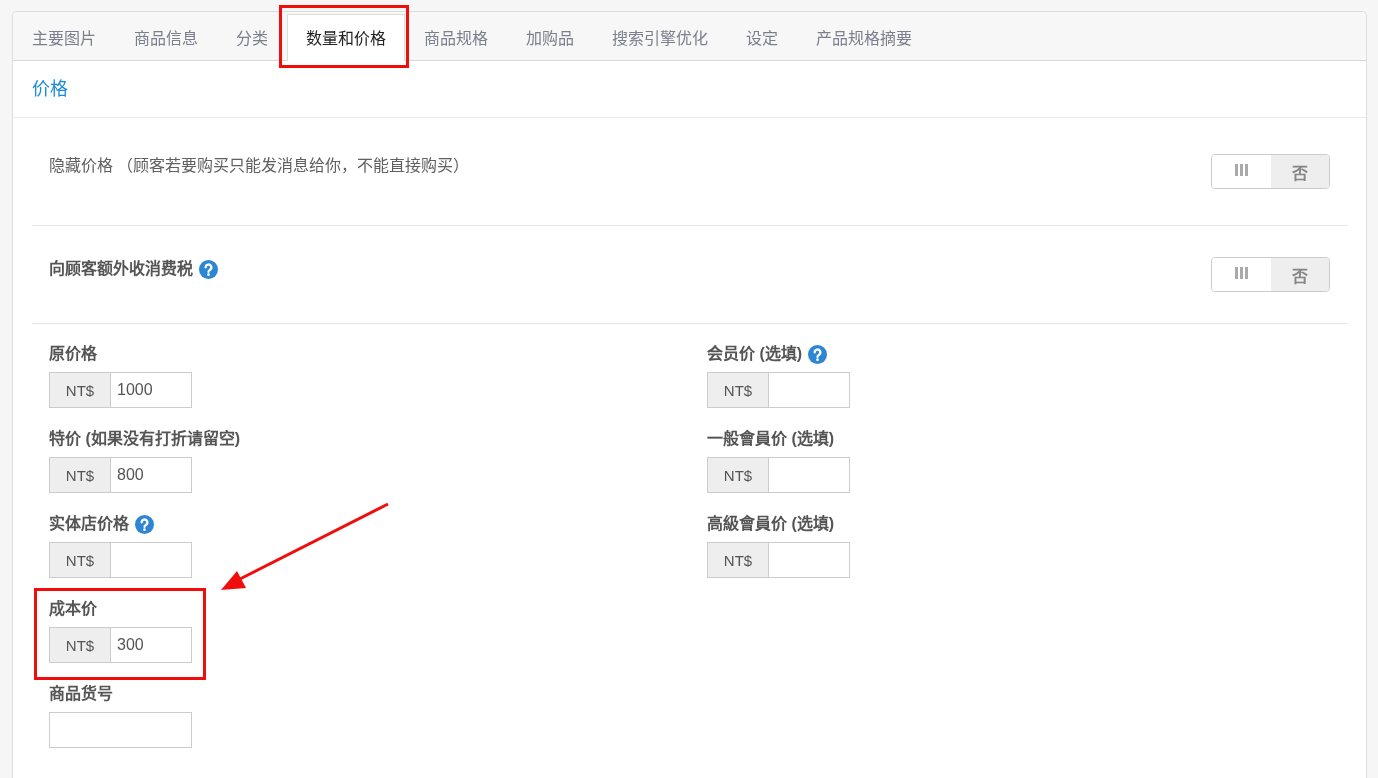  What do you see at coordinates (346, 37) in the screenshot?
I see `tab: 数量和价格` at bounding box center [346, 37].